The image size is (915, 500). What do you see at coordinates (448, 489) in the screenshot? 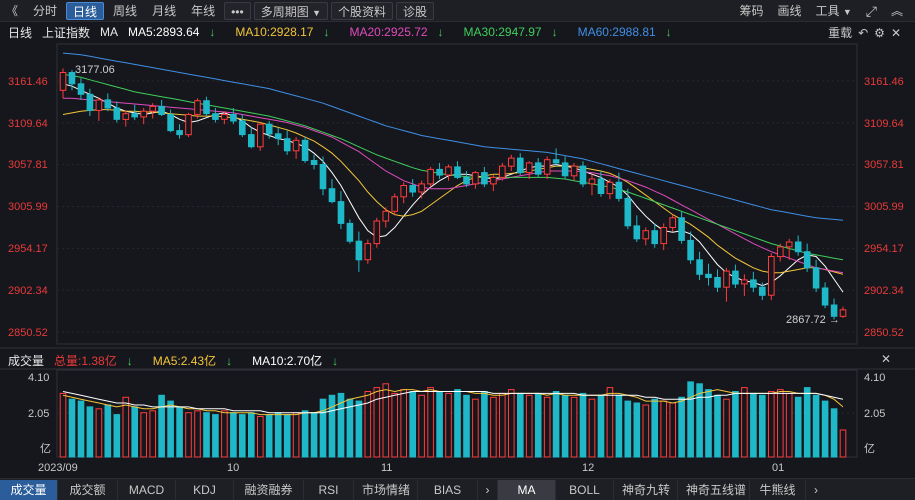
I see `tab-bias: BIAS` at bounding box center [448, 489].